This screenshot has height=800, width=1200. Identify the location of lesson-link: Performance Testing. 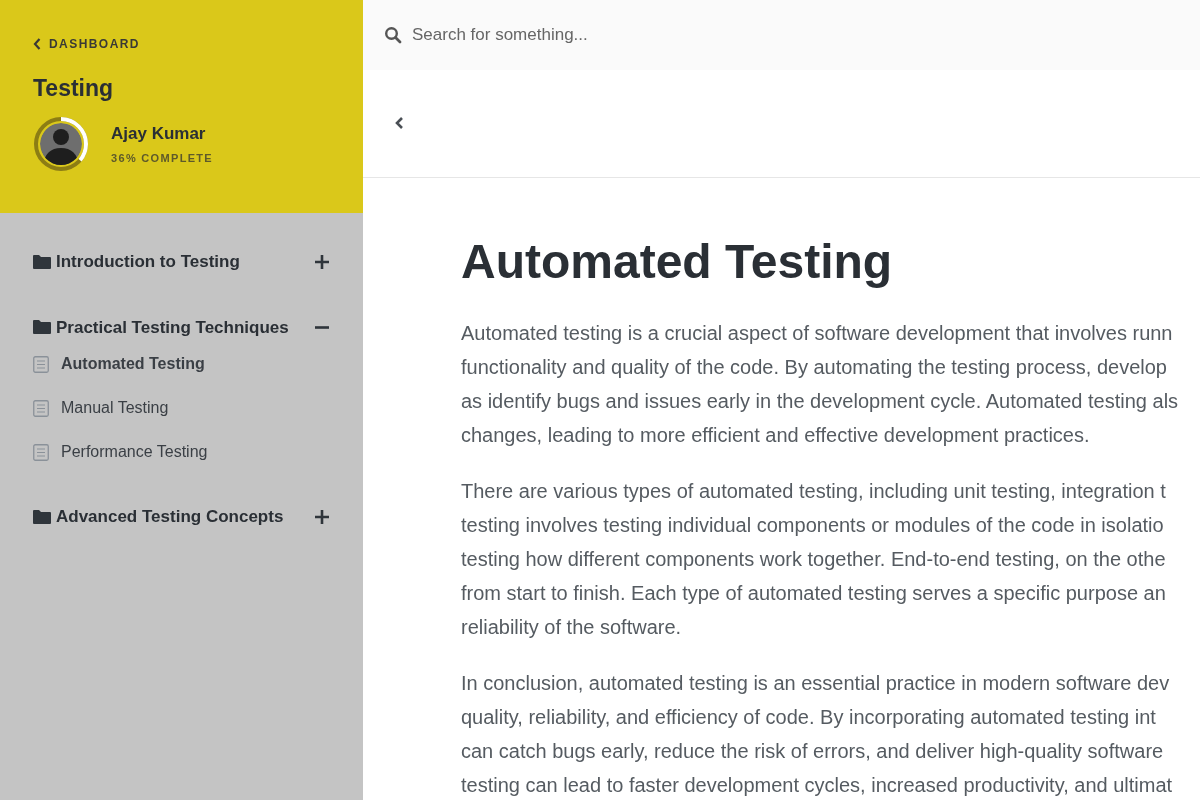
(134, 452).